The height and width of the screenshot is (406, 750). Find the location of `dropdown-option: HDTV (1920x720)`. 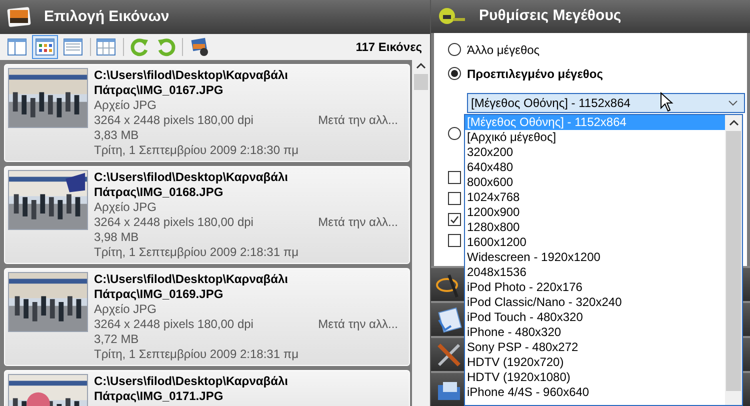

dropdown-option: HDTV (1920x720) is located at coordinates (595, 362).